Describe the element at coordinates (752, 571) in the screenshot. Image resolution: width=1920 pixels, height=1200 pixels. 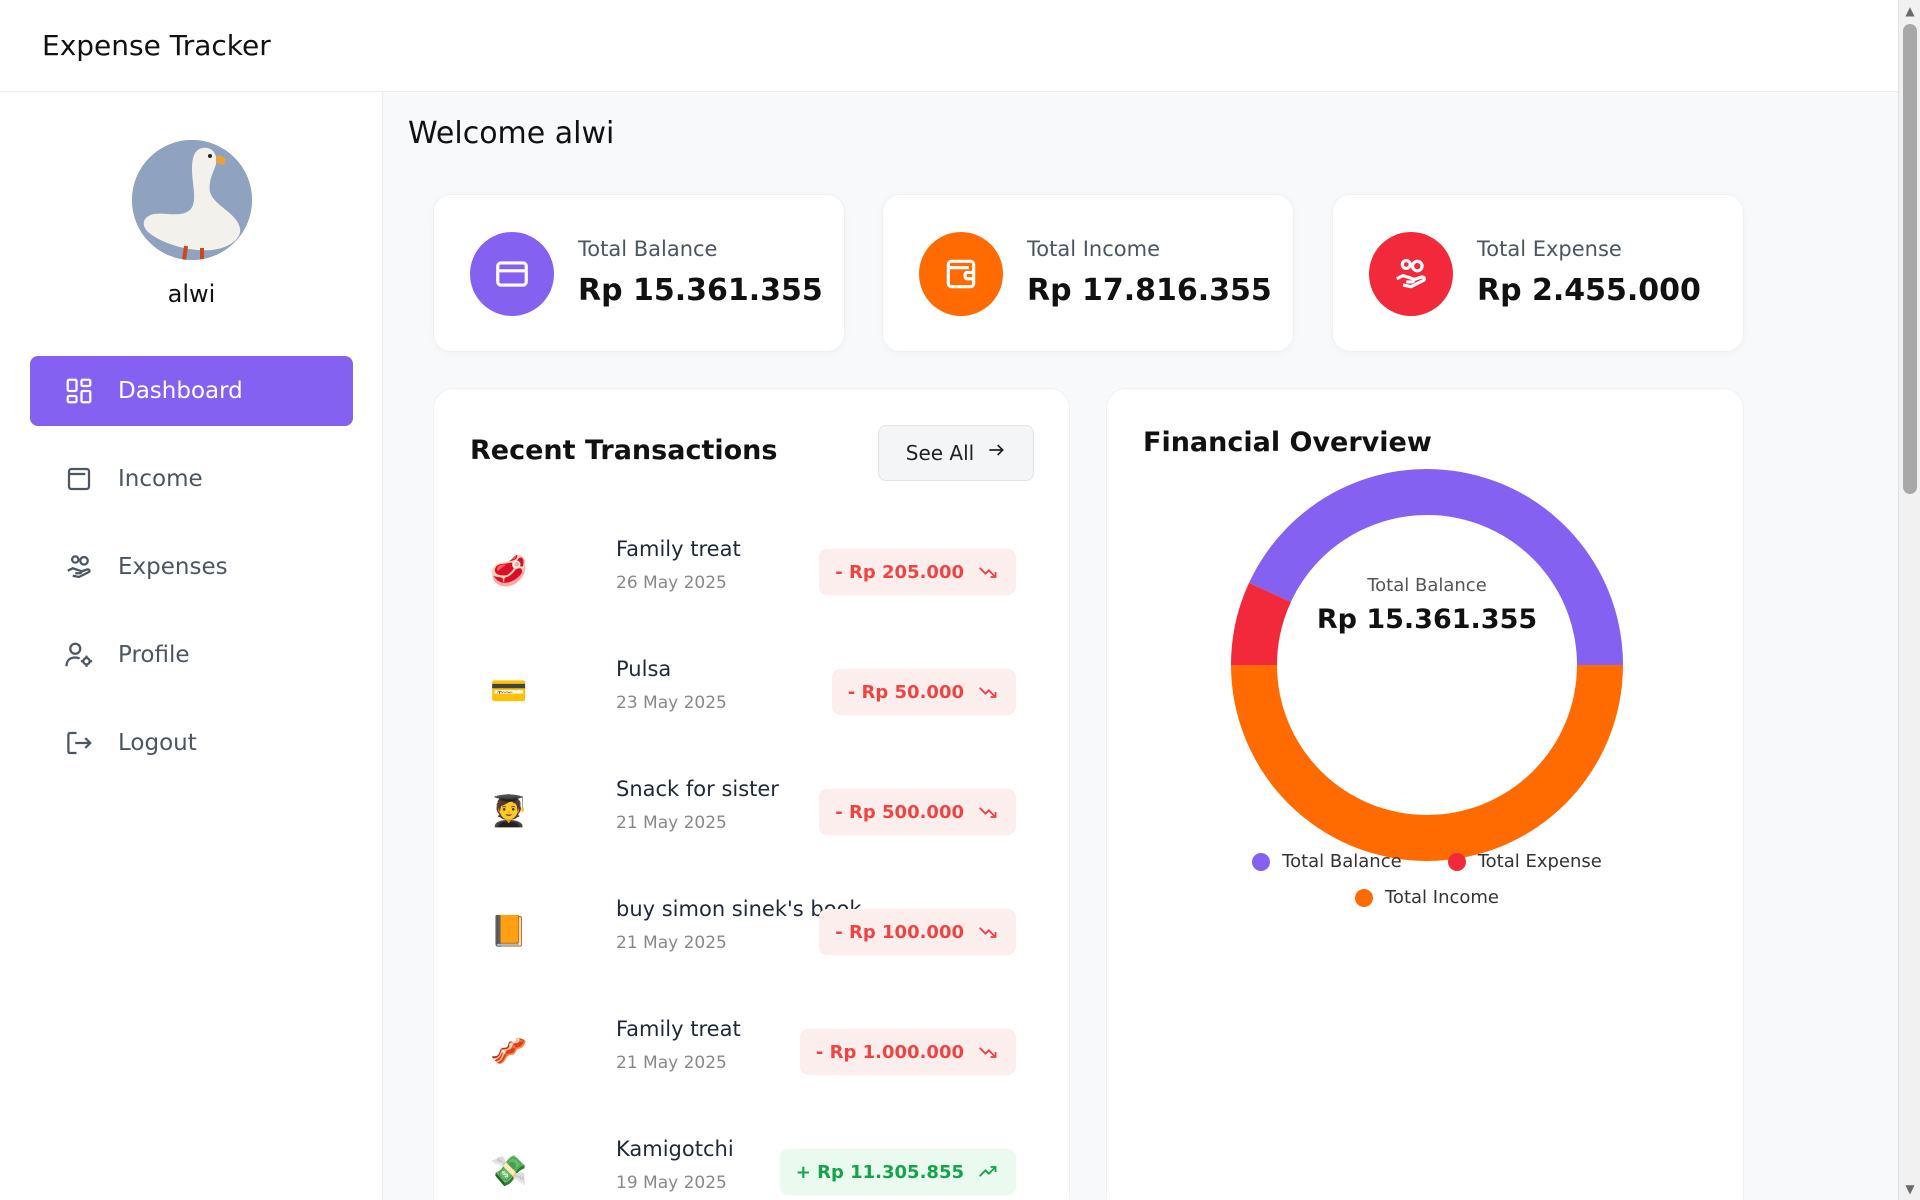
I see `transaction-item: 🥩 Family treat 26 May 2025 - Rp 205.000` at that location.